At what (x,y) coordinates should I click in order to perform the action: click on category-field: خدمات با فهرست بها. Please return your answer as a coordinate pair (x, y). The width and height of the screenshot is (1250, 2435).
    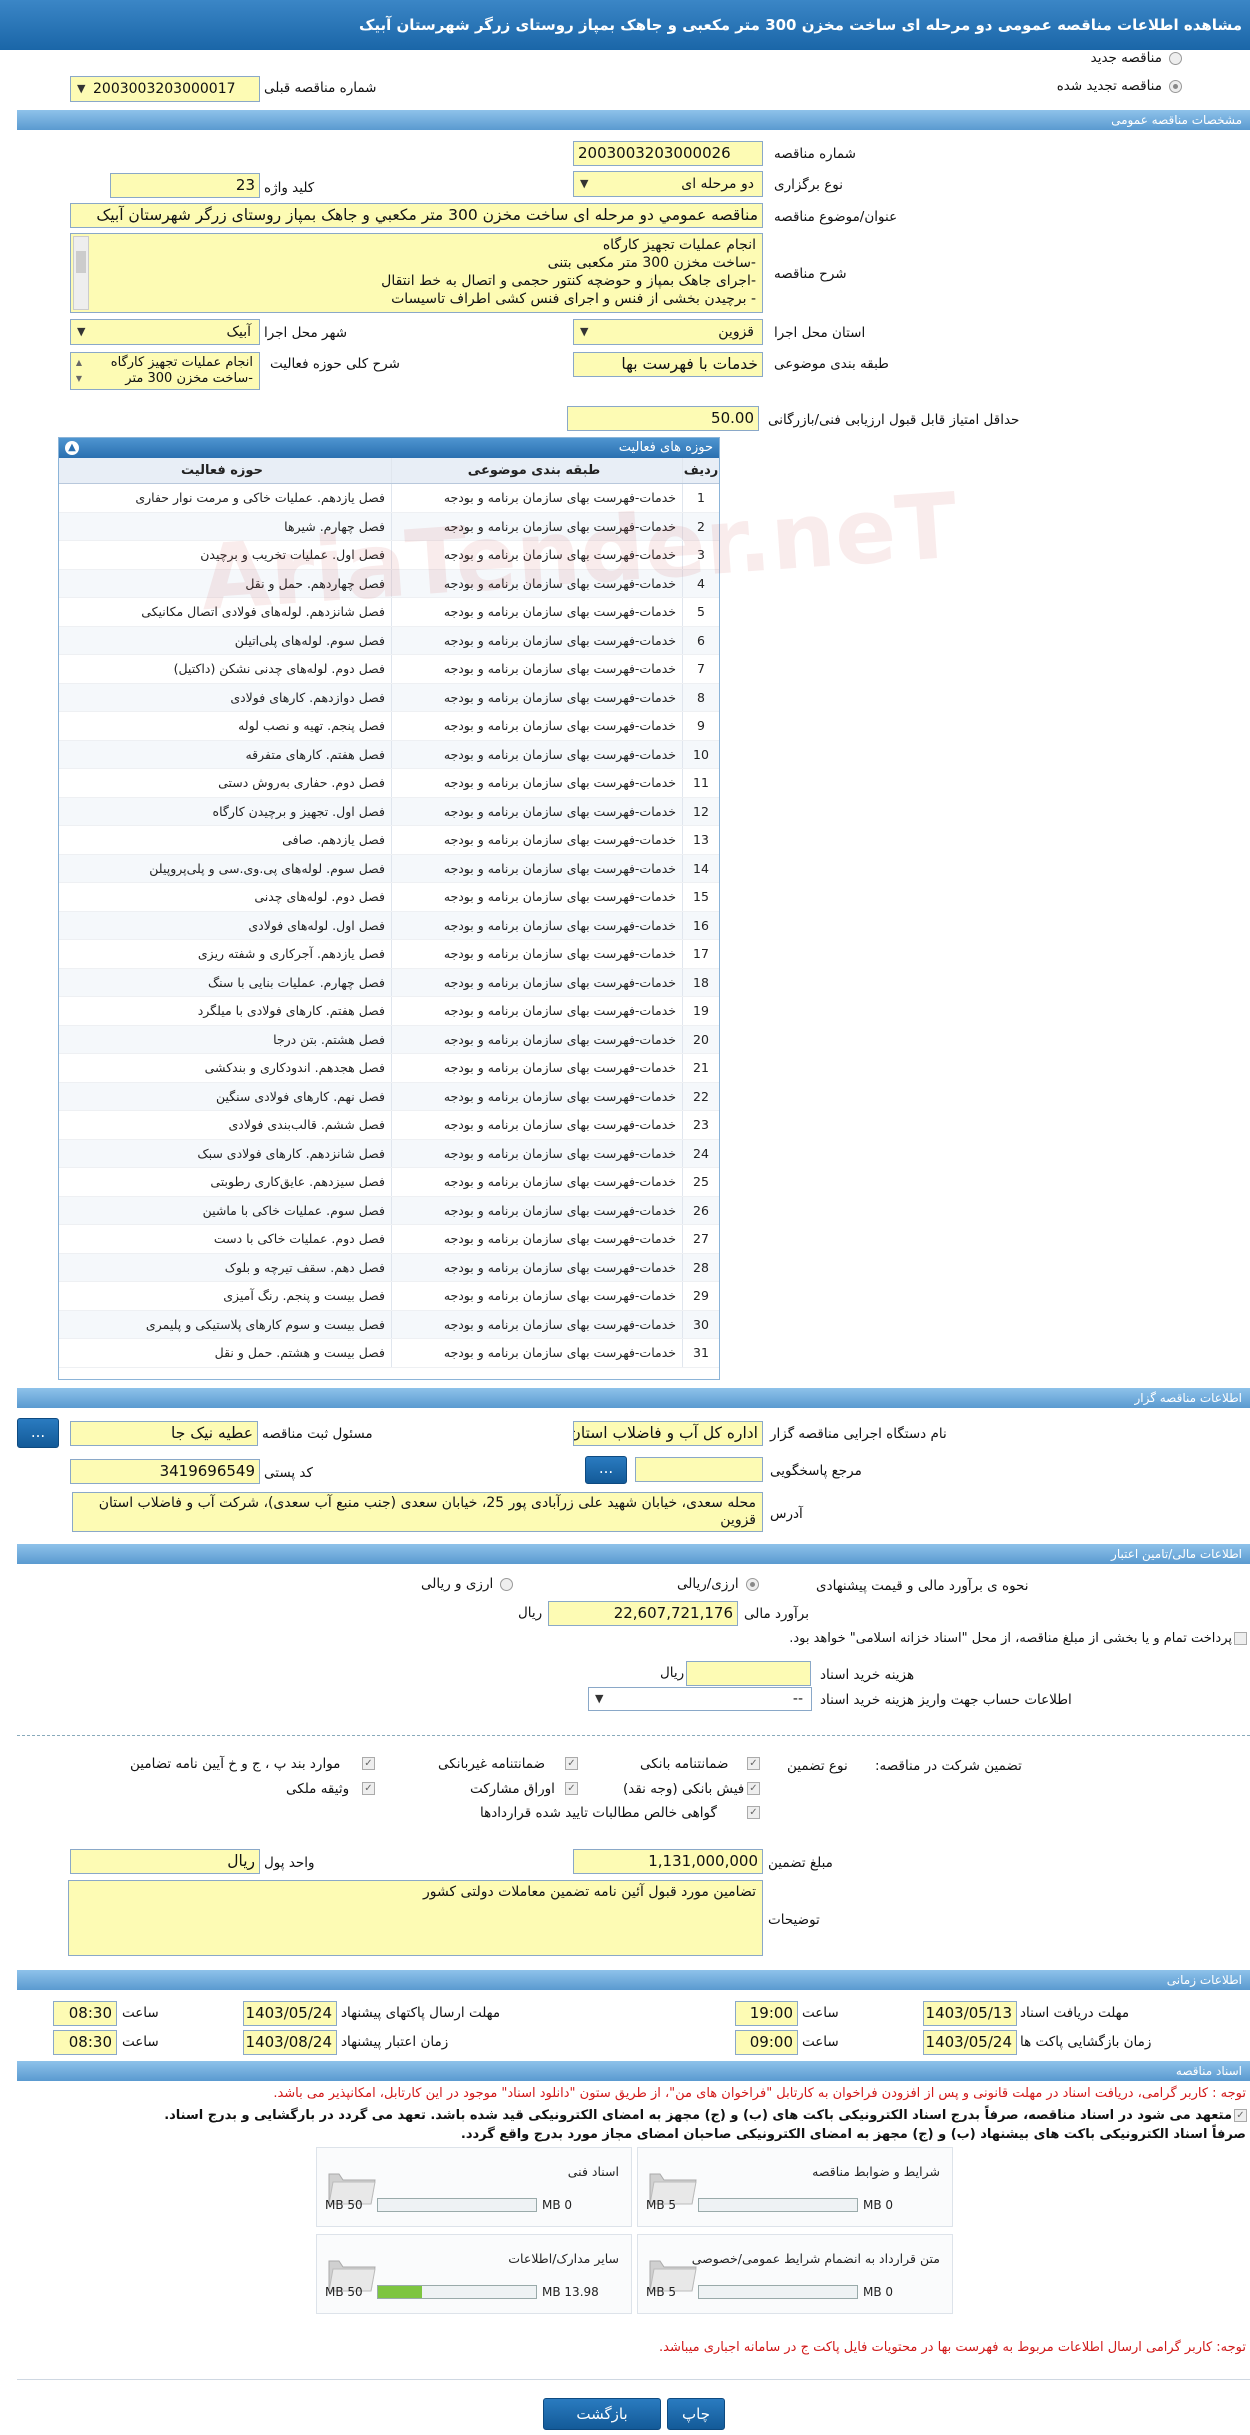
    Looking at the image, I should click on (668, 364).